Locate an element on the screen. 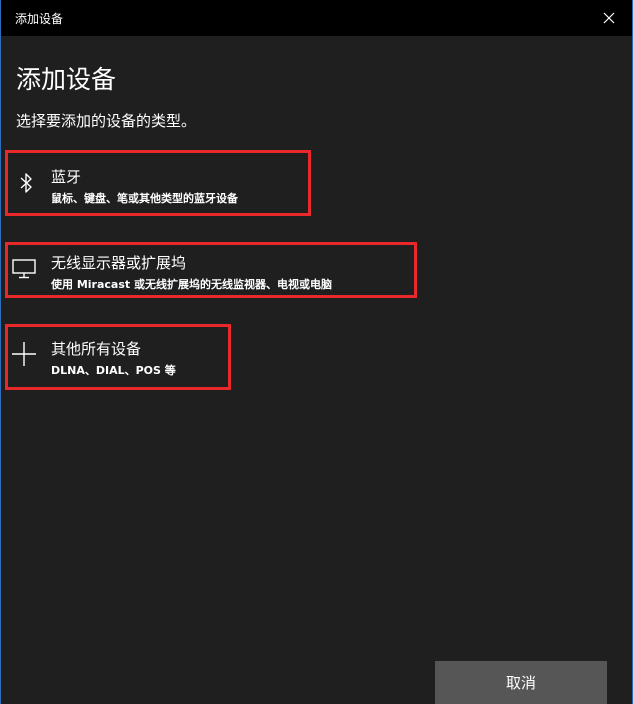 The width and height of the screenshot is (633, 704). bluetooth-icon is located at coordinates (26, 183).